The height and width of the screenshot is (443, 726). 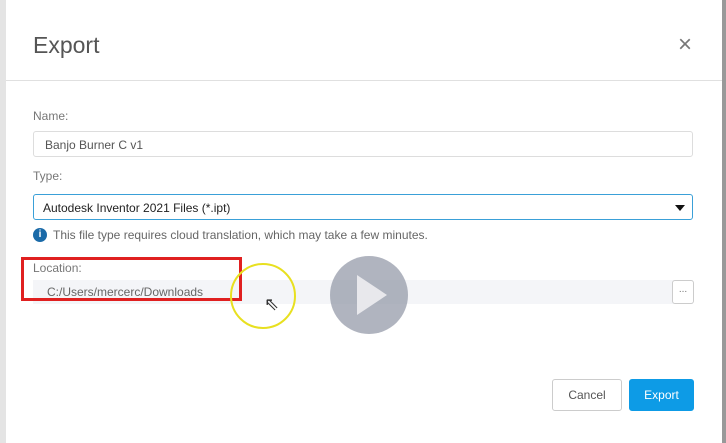 What do you see at coordinates (48, 176) in the screenshot?
I see `type-label: Type:` at bounding box center [48, 176].